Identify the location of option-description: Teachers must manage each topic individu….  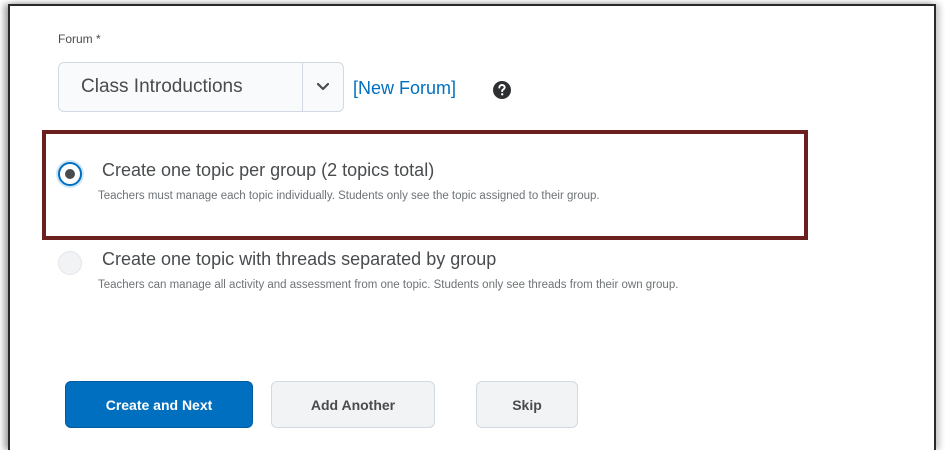
(349, 196).